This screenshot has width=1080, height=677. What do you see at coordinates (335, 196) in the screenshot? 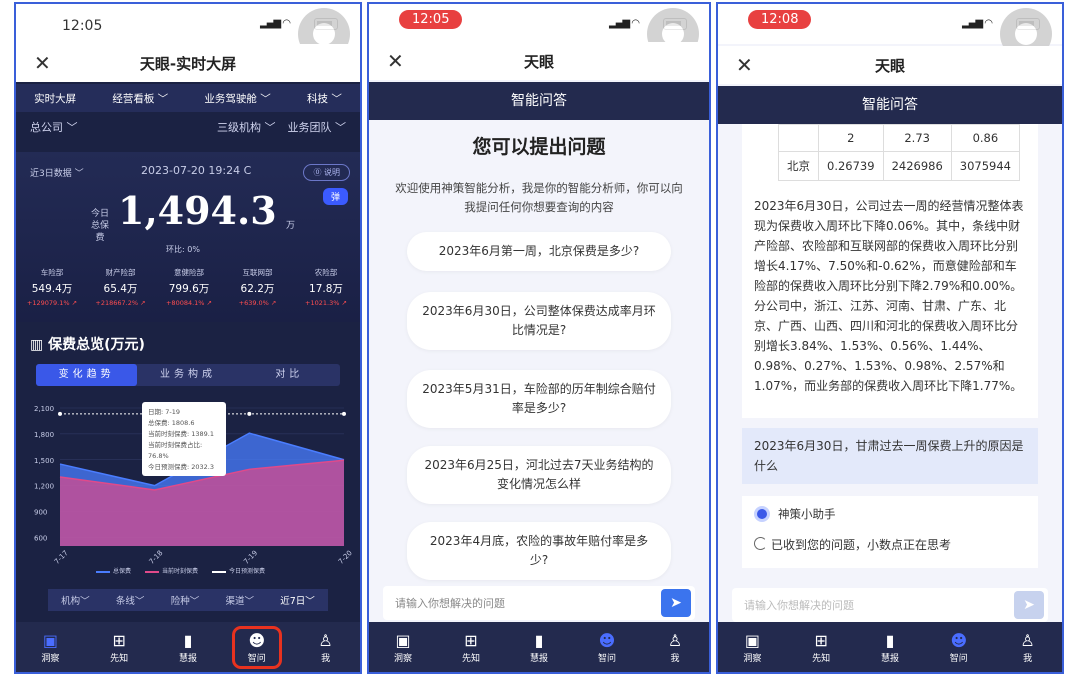
I see `popup-button: 弹` at bounding box center [335, 196].